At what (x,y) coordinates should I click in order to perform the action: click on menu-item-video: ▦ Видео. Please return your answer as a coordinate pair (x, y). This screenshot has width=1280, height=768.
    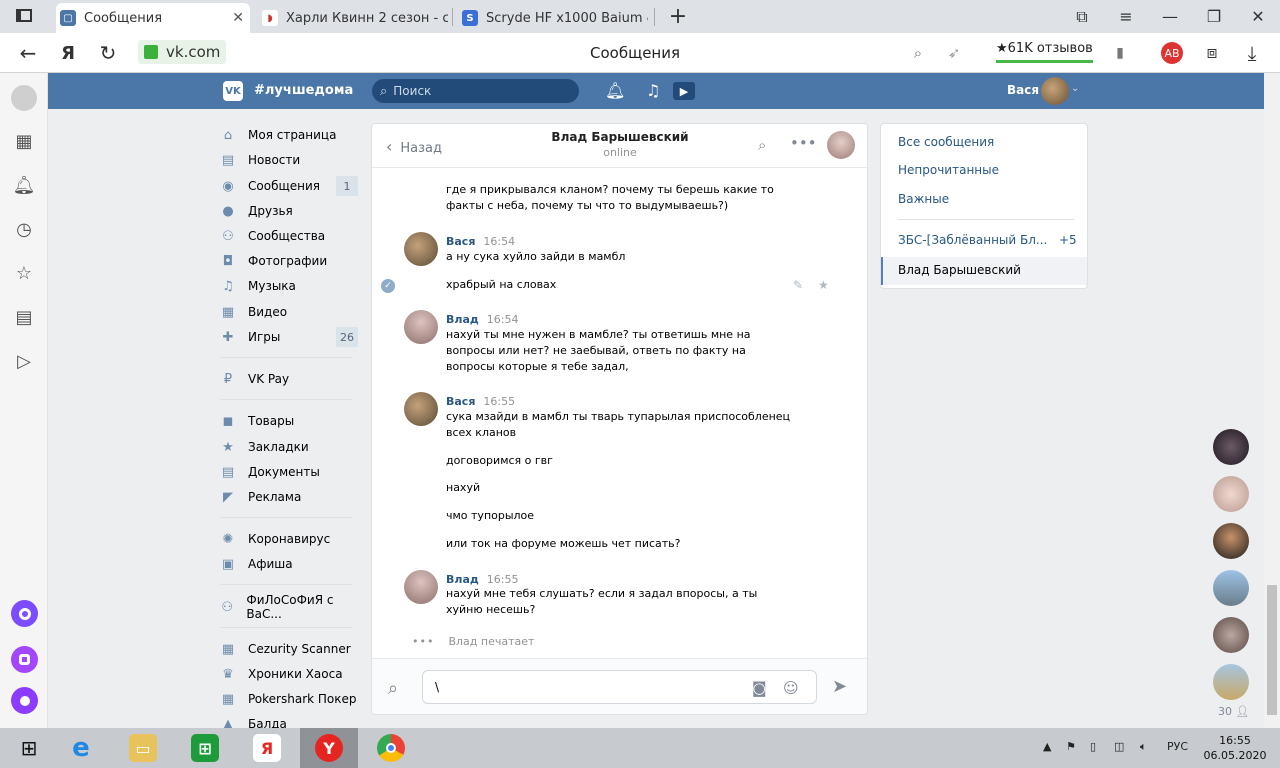
    Looking at the image, I should click on (290, 312).